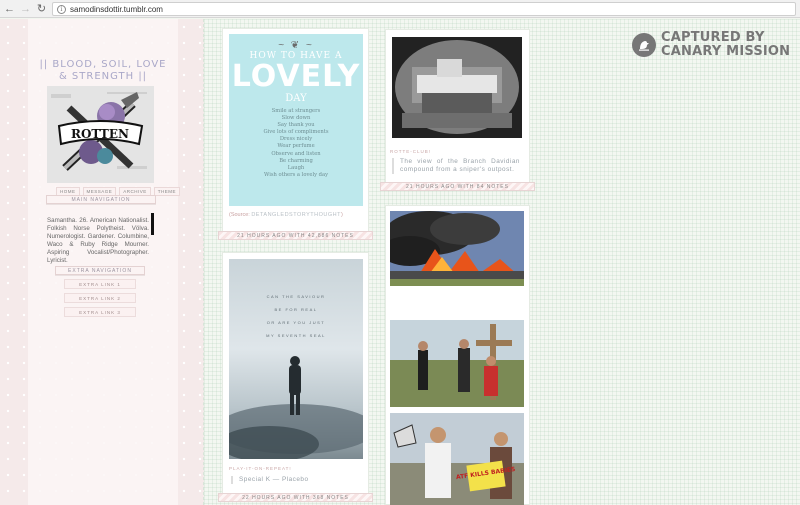 This screenshot has width=800, height=505. Describe the element at coordinates (167, 191) in the screenshot. I see `nav-theme: THEME` at that location.